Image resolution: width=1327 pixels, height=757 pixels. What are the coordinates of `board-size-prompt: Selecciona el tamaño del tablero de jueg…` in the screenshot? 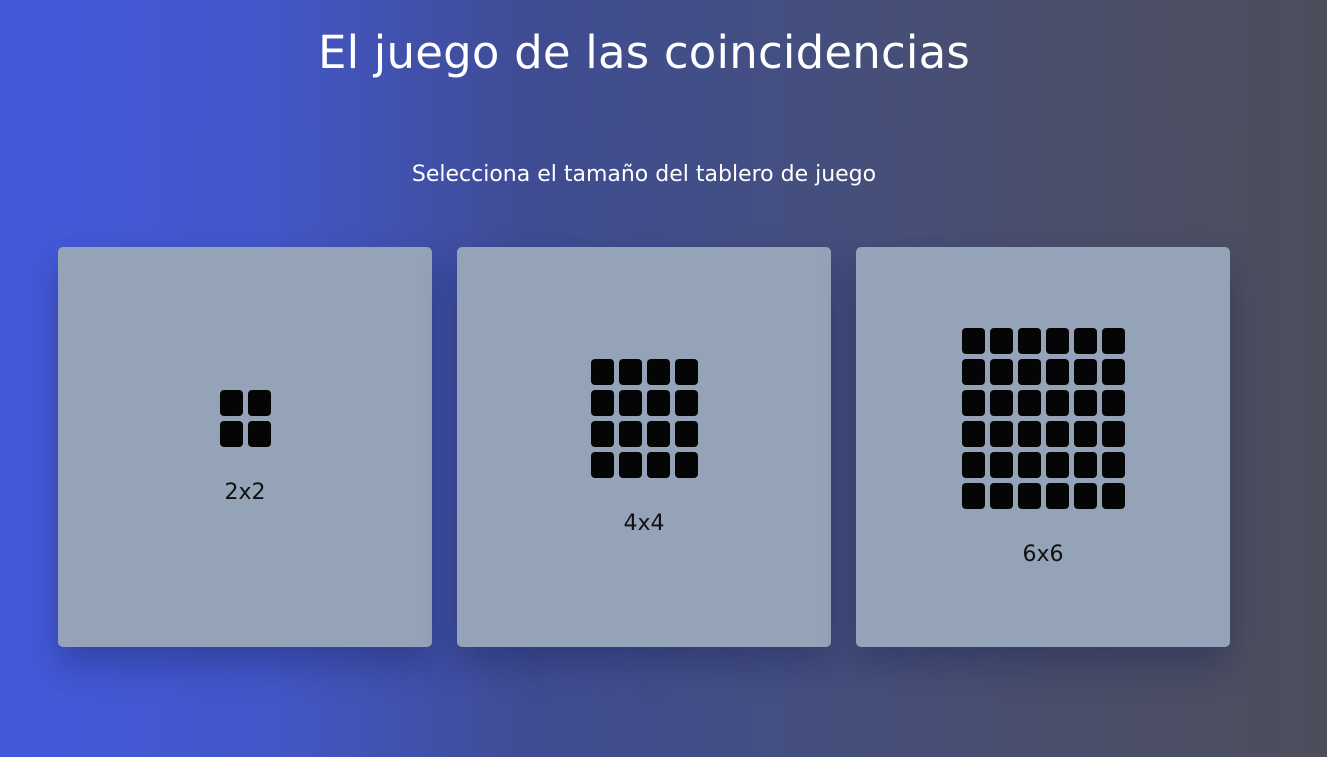 It's located at (644, 174).